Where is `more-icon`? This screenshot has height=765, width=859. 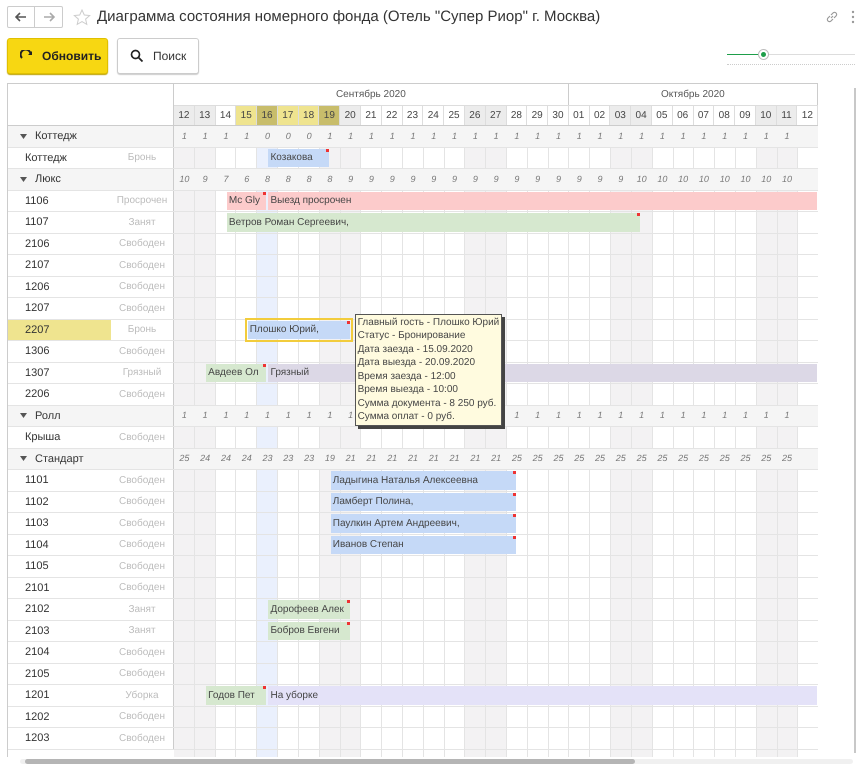 more-icon is located at coordinates (853, 17).